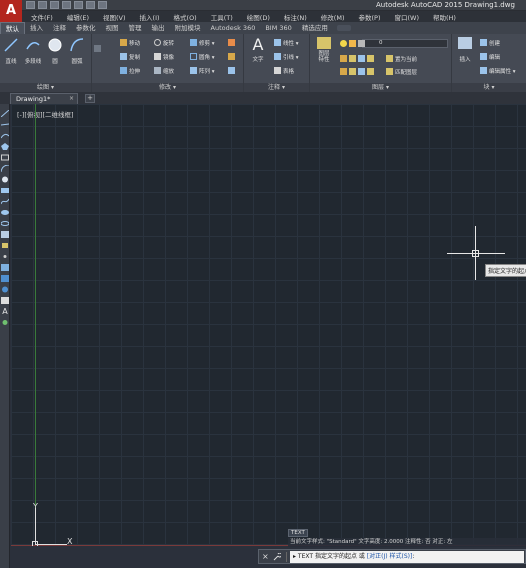 The width and height of the screenshot is (526, 568). What do you see at coordinates (380, 87) in the screenshot?
I see `layers-panel-title: 图层 ▾` at bounding box center [380, 87].